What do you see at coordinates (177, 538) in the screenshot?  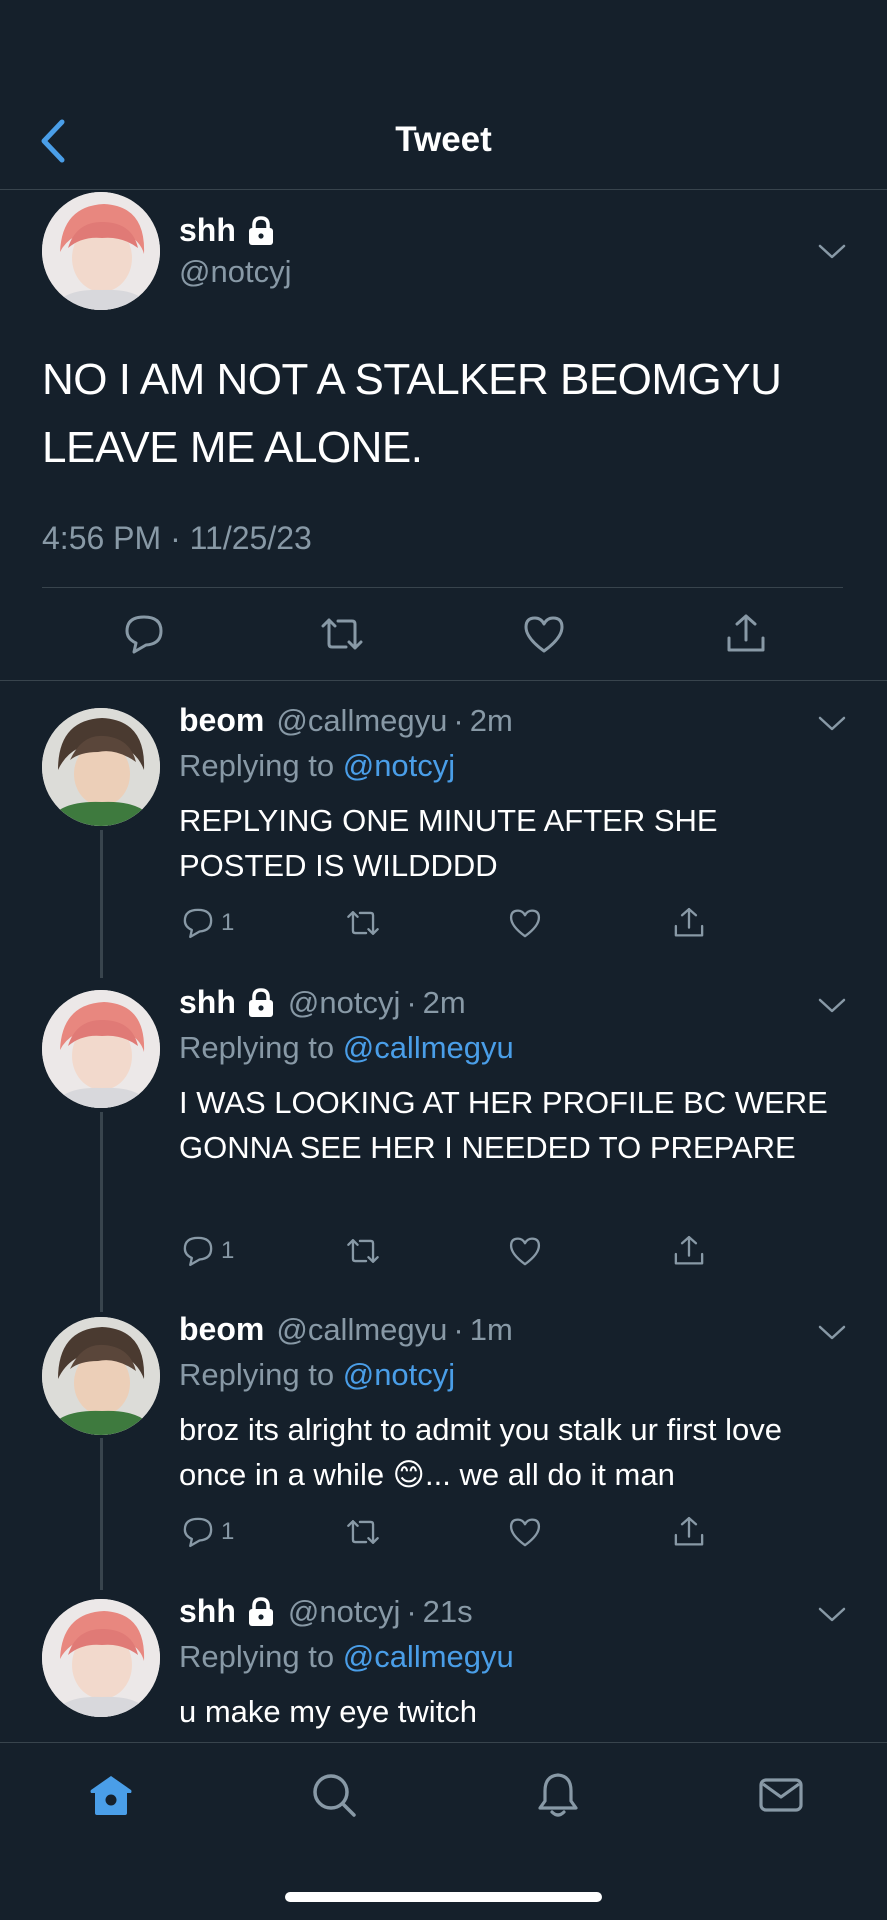 I see `tweet-timestamp: 4:56 PM · 11/25/23` at bounding box center [177, 538].